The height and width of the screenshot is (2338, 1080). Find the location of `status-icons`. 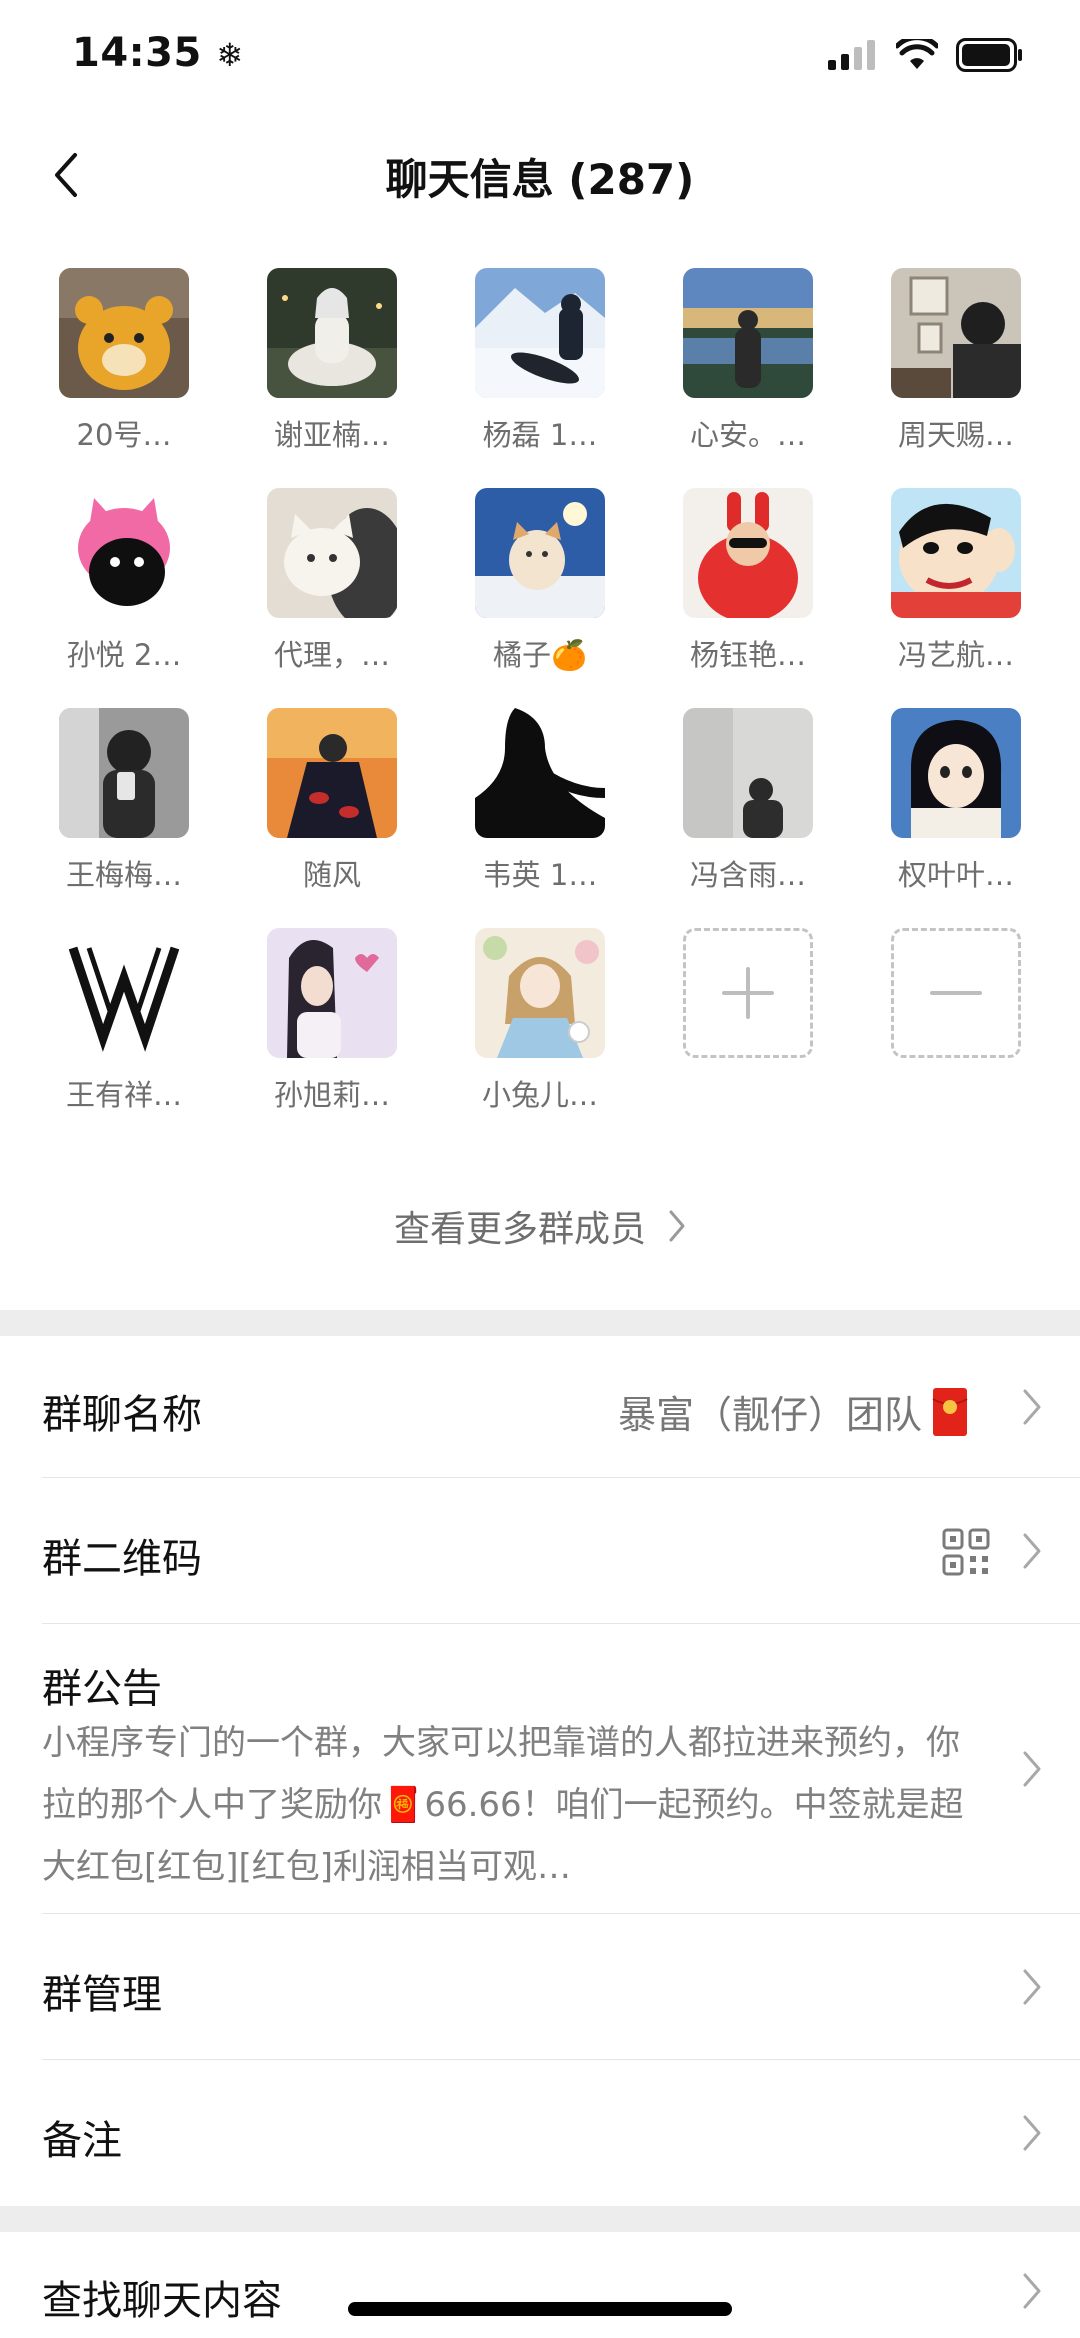

status-icons is located at coordinates (926, 55).